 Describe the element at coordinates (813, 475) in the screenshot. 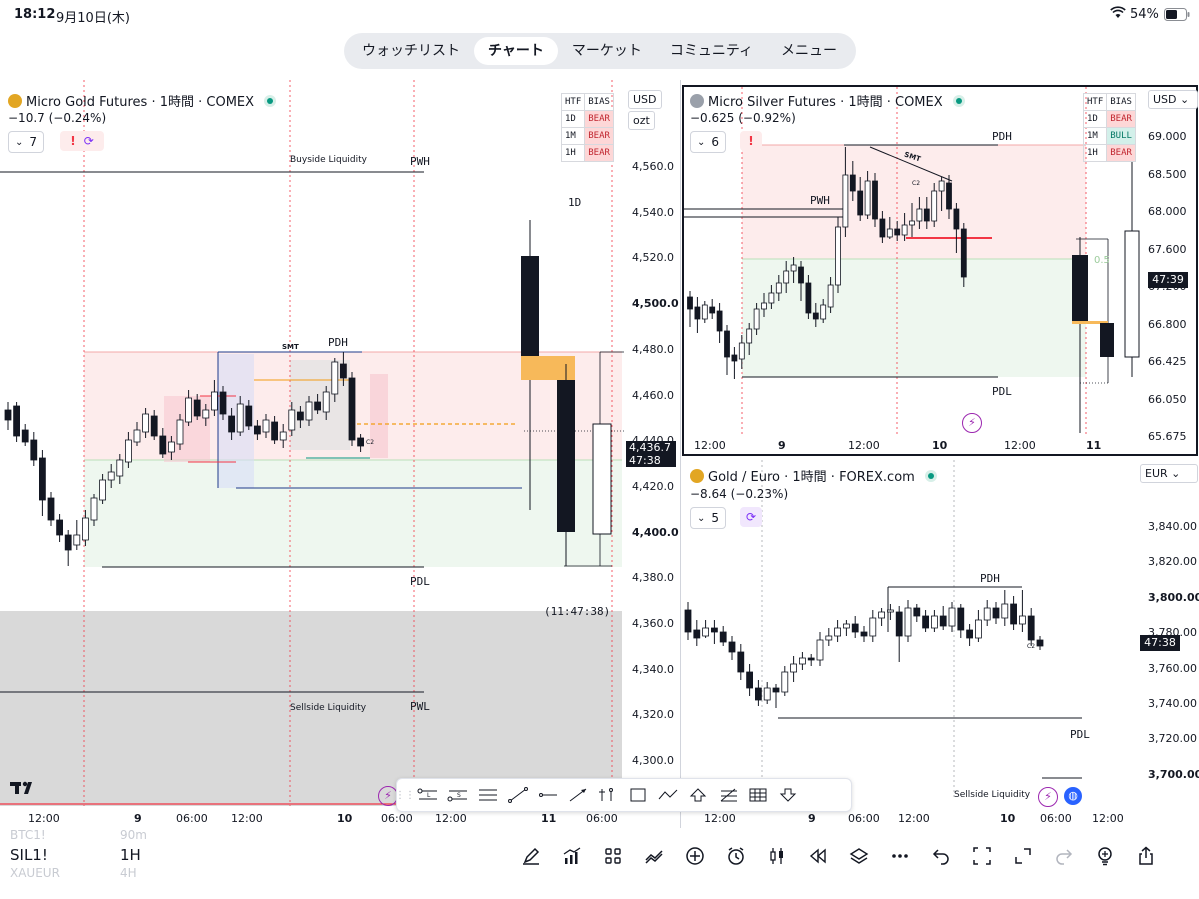

I see `eur-symbol-title: Gold / Euro · 1時間 · FOREX.com` at that location.